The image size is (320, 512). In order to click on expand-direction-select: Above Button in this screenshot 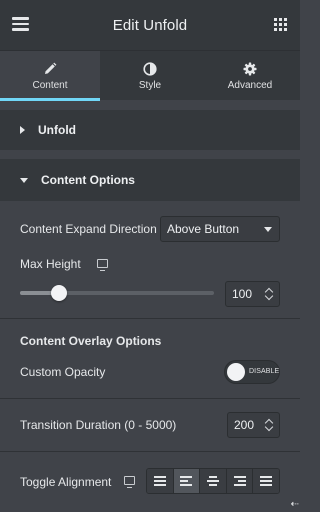, I will do `click(220, 229)`.